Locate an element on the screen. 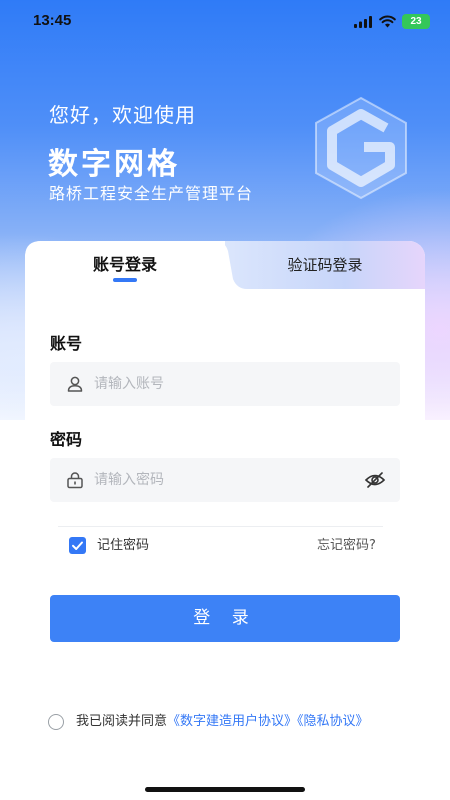 The width and height of the screenshot is (450, 800). remember-password-label: 记住密码 is located at coordinates (123, 545).